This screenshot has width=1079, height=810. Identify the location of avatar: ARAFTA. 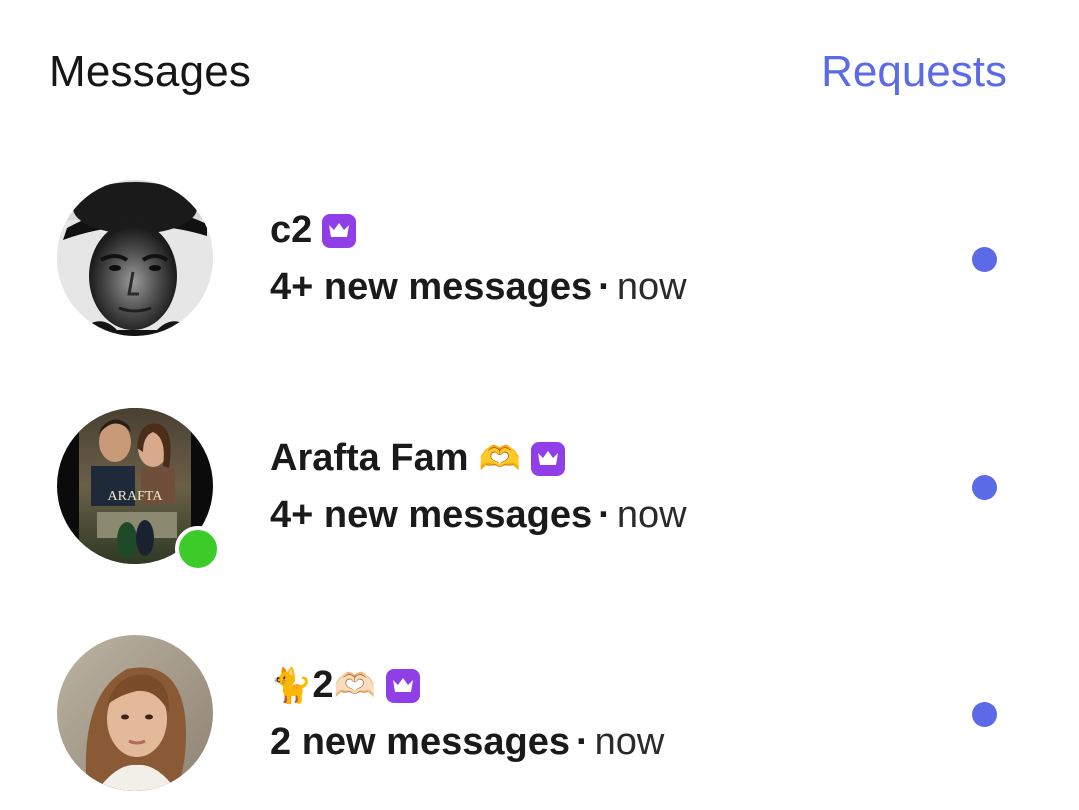
(139, 490).